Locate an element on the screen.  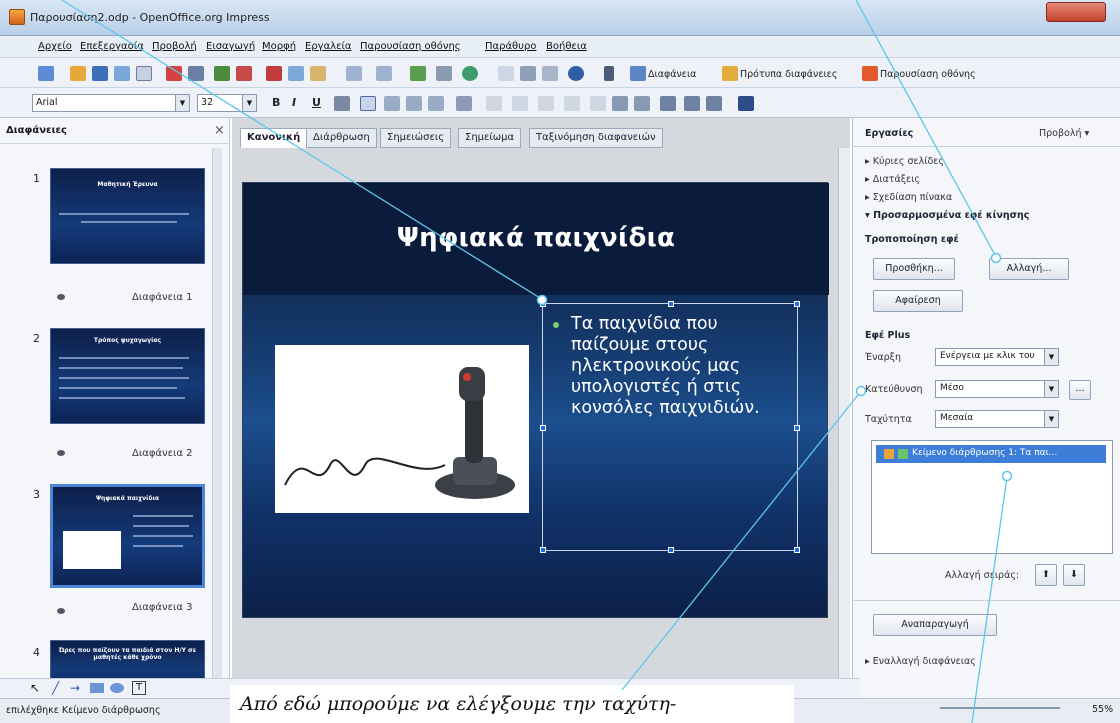
slide-thumbnail-3: Ψηφιακά παιχνίδια is located at coordinates (127, 536).